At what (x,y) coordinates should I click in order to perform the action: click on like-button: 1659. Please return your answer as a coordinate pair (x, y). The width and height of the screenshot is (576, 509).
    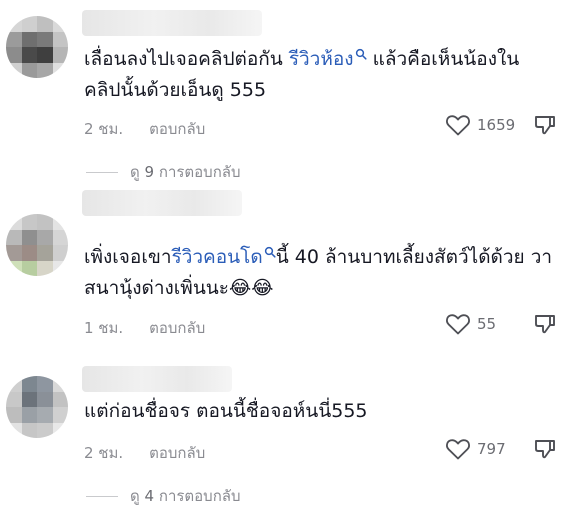
    Looking at the image, I should click on (480, 125).